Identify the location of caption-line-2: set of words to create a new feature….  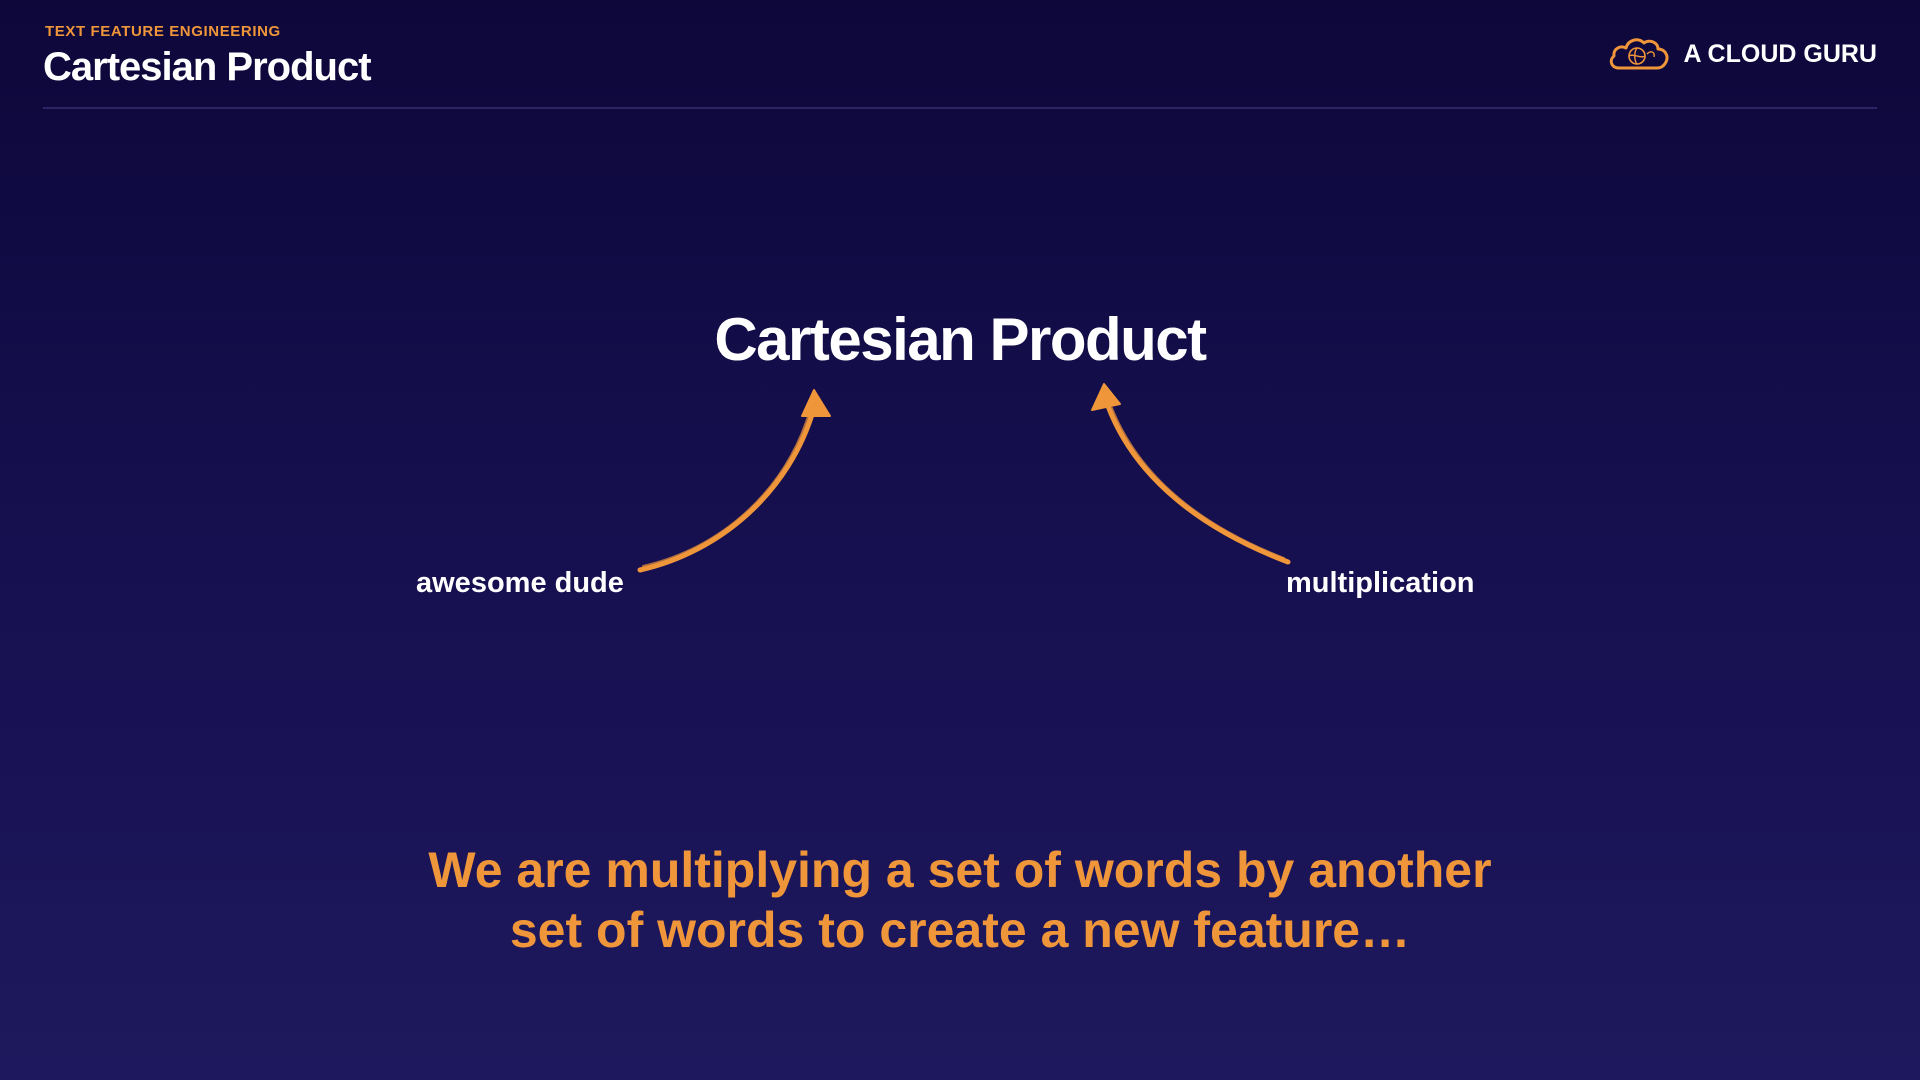
(960, 930).